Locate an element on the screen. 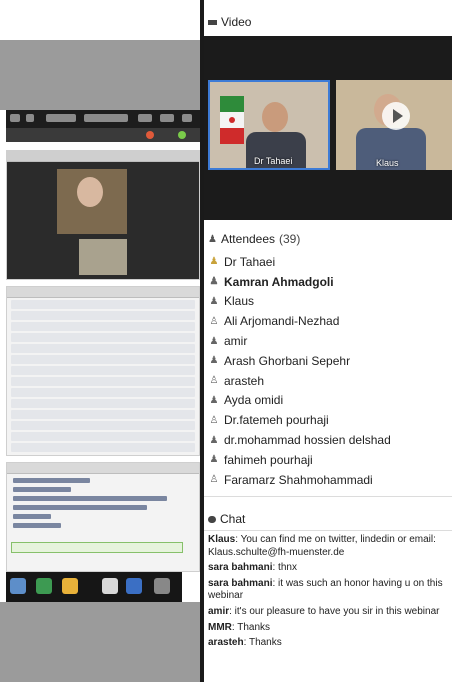 The image size is (452, 682). chat-message: MMR: Thanks is located at coordinates (239, 627).